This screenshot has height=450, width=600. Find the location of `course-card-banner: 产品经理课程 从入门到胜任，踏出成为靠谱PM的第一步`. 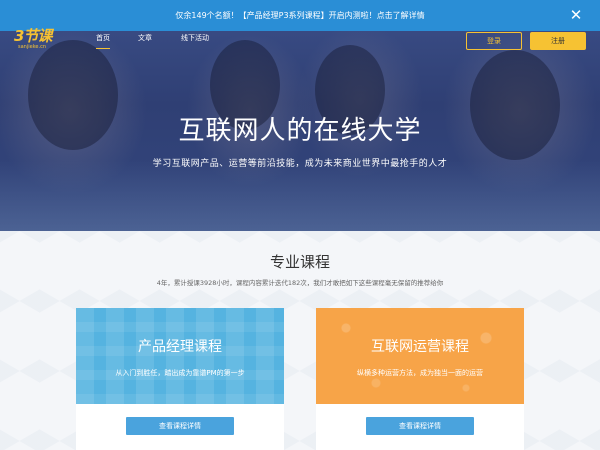

course-card-banner: 产品经理课程 从入门到胜任，踏出成为靠谱PM的第一步 is located at coordinates (180, 356).